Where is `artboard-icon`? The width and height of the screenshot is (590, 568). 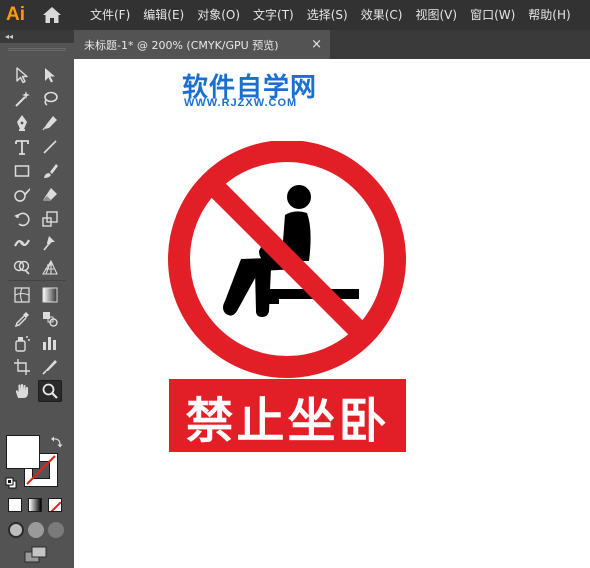
artboard-icon is located at coordinates (22, 367).